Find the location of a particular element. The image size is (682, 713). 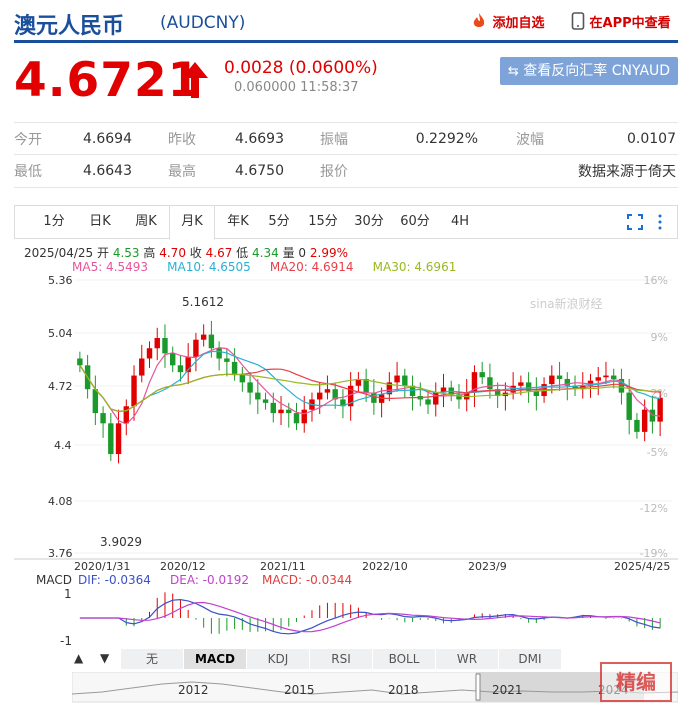

y-pct-label: 9% is located at coordinates (659, 337).